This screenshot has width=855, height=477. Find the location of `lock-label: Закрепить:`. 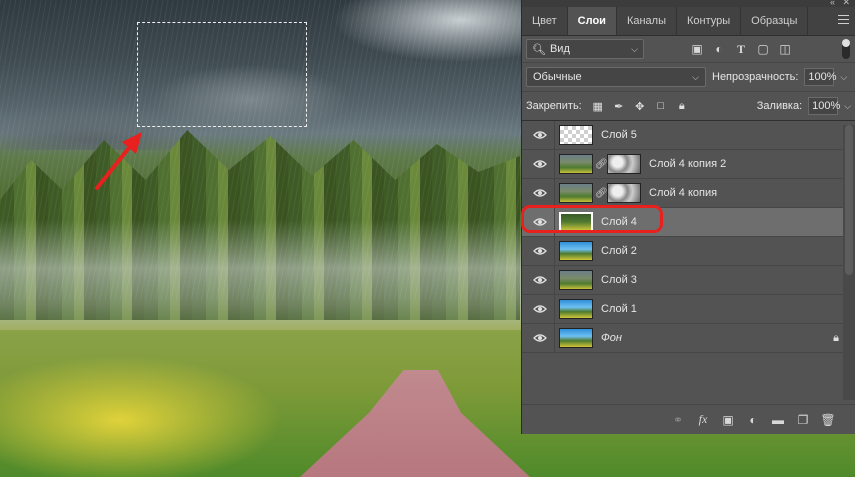

lock-label: Закрепить: is located at coordinates (554, 106).